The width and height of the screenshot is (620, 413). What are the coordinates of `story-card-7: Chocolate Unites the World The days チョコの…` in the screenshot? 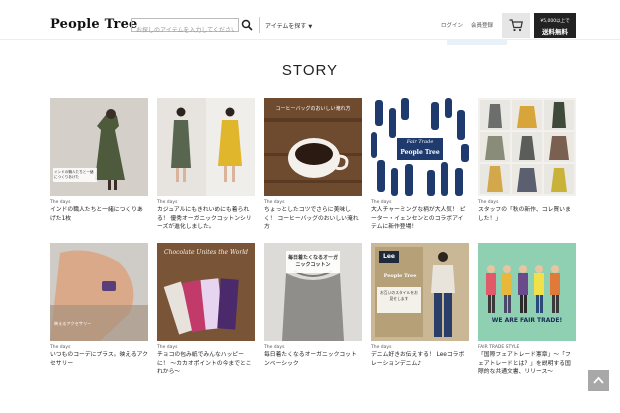 It's located at (206, 310).